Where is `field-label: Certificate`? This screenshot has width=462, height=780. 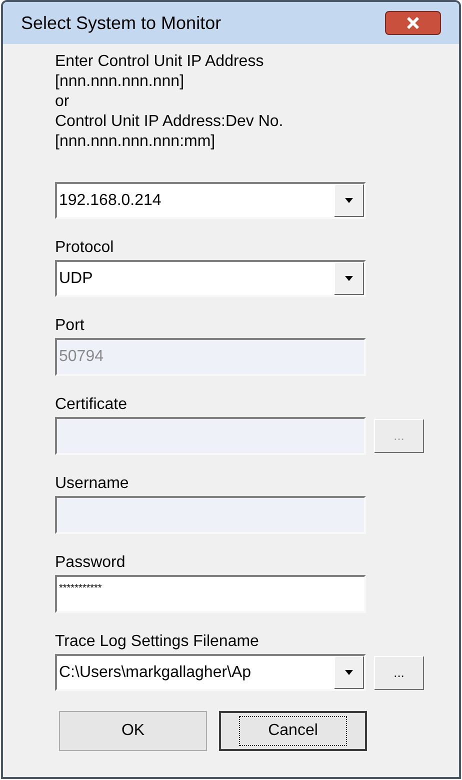 field-label: Certificate is located at coordinates (91, 405).